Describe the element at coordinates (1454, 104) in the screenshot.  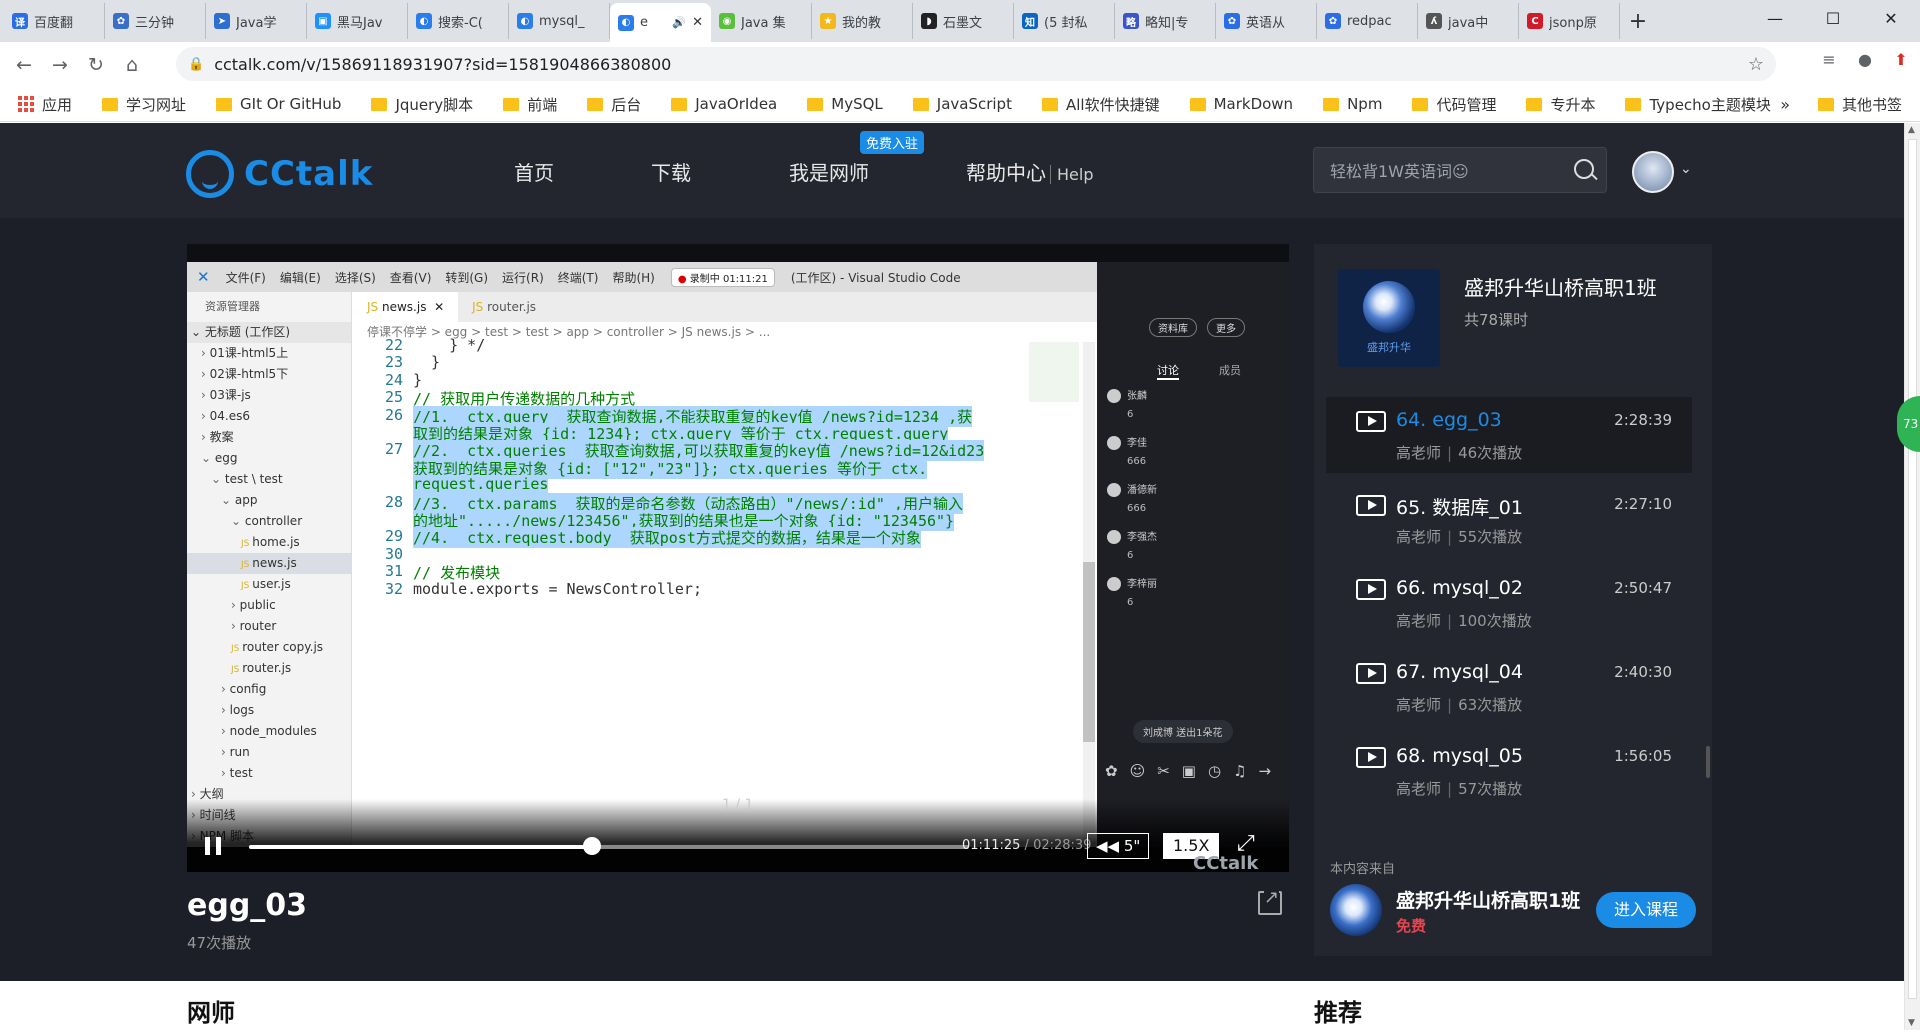
I see `bookmark-item: 代码管理` at that location.